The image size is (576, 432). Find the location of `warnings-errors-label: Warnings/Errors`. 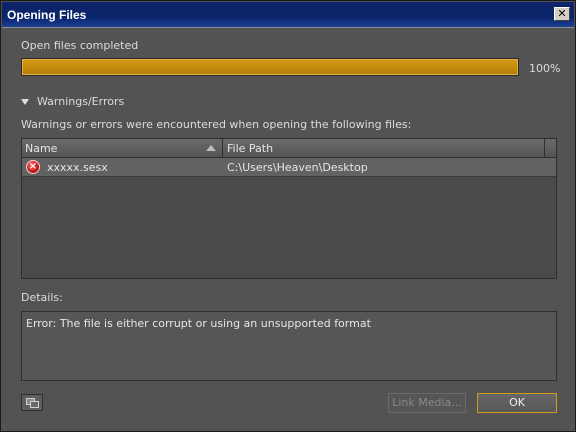

warnings-errors-label: Warnings/Errors is located at coordinates (81, 101).